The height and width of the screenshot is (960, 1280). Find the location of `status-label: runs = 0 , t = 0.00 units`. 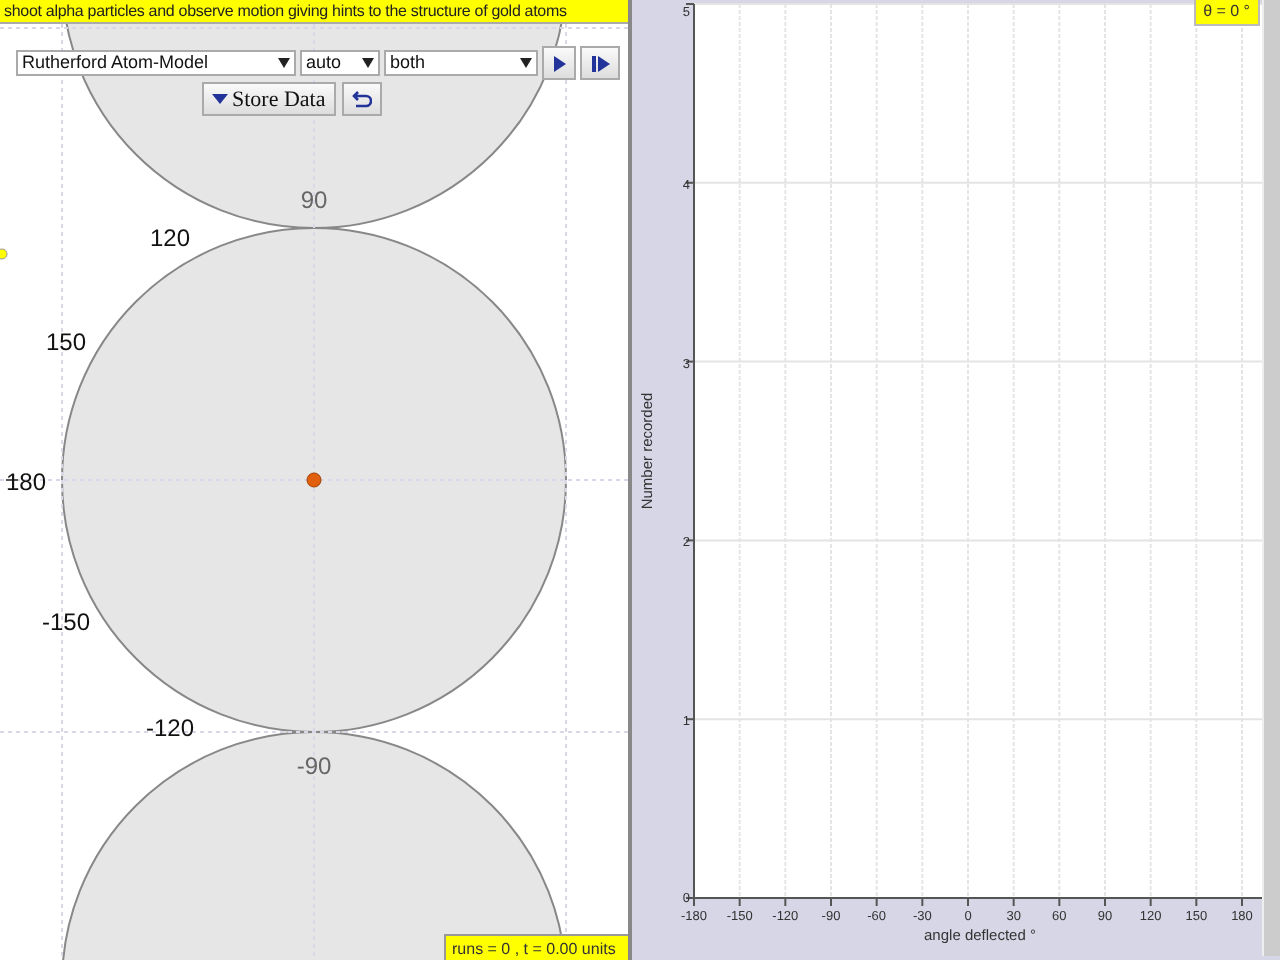

status-label: runs = 0 , t = 0.00 units is located at coordinates (536, 947).